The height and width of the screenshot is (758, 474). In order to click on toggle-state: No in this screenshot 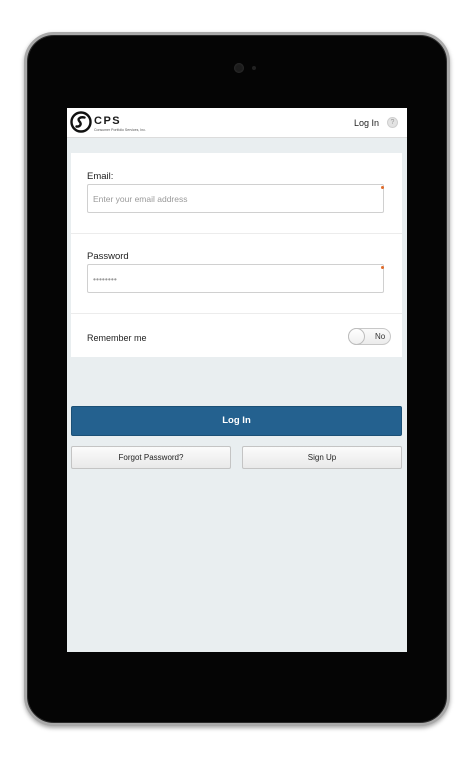, I will do `click(380, 336)`.